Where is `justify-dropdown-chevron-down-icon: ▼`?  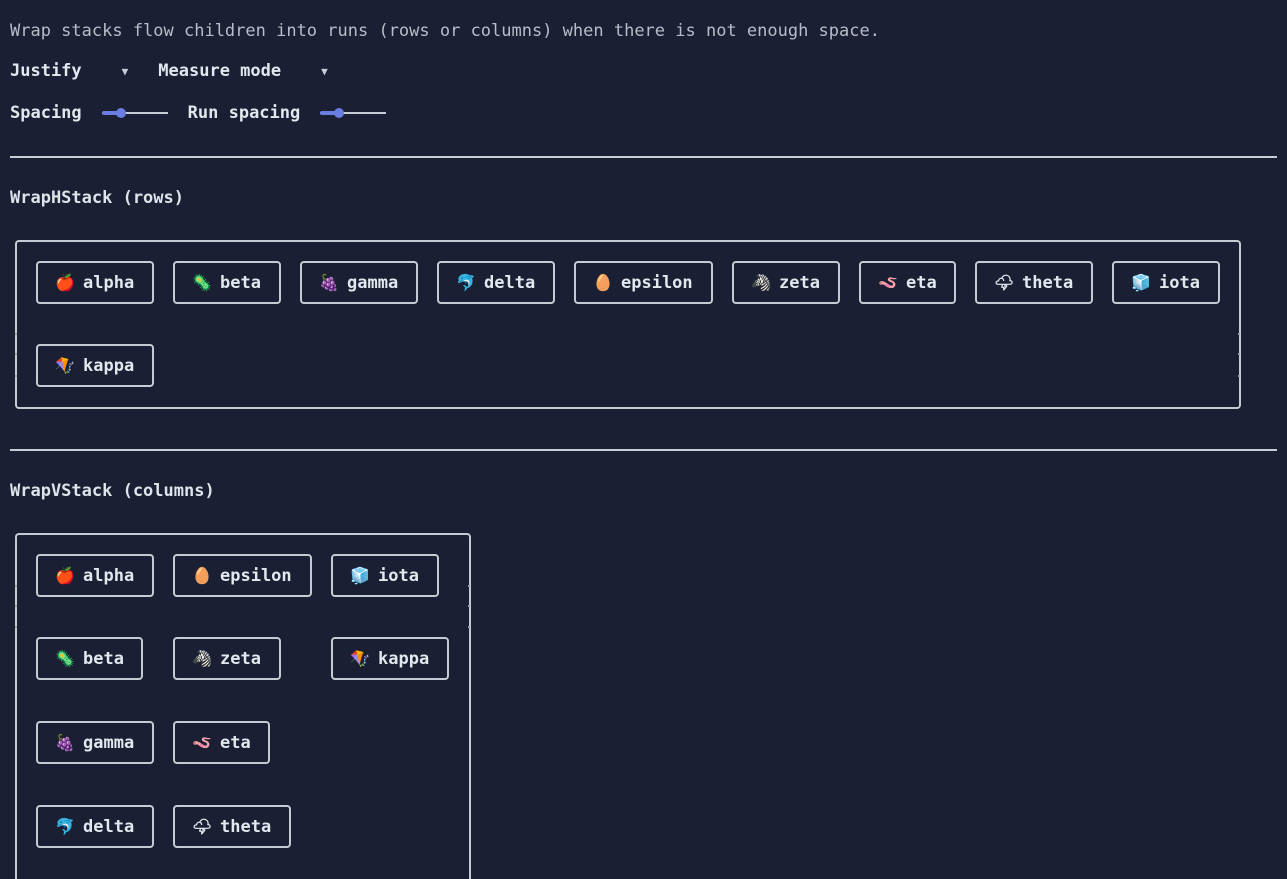
justify-dropdown-chevron-down-icon: ▼ is located at coordinates (125, 71).